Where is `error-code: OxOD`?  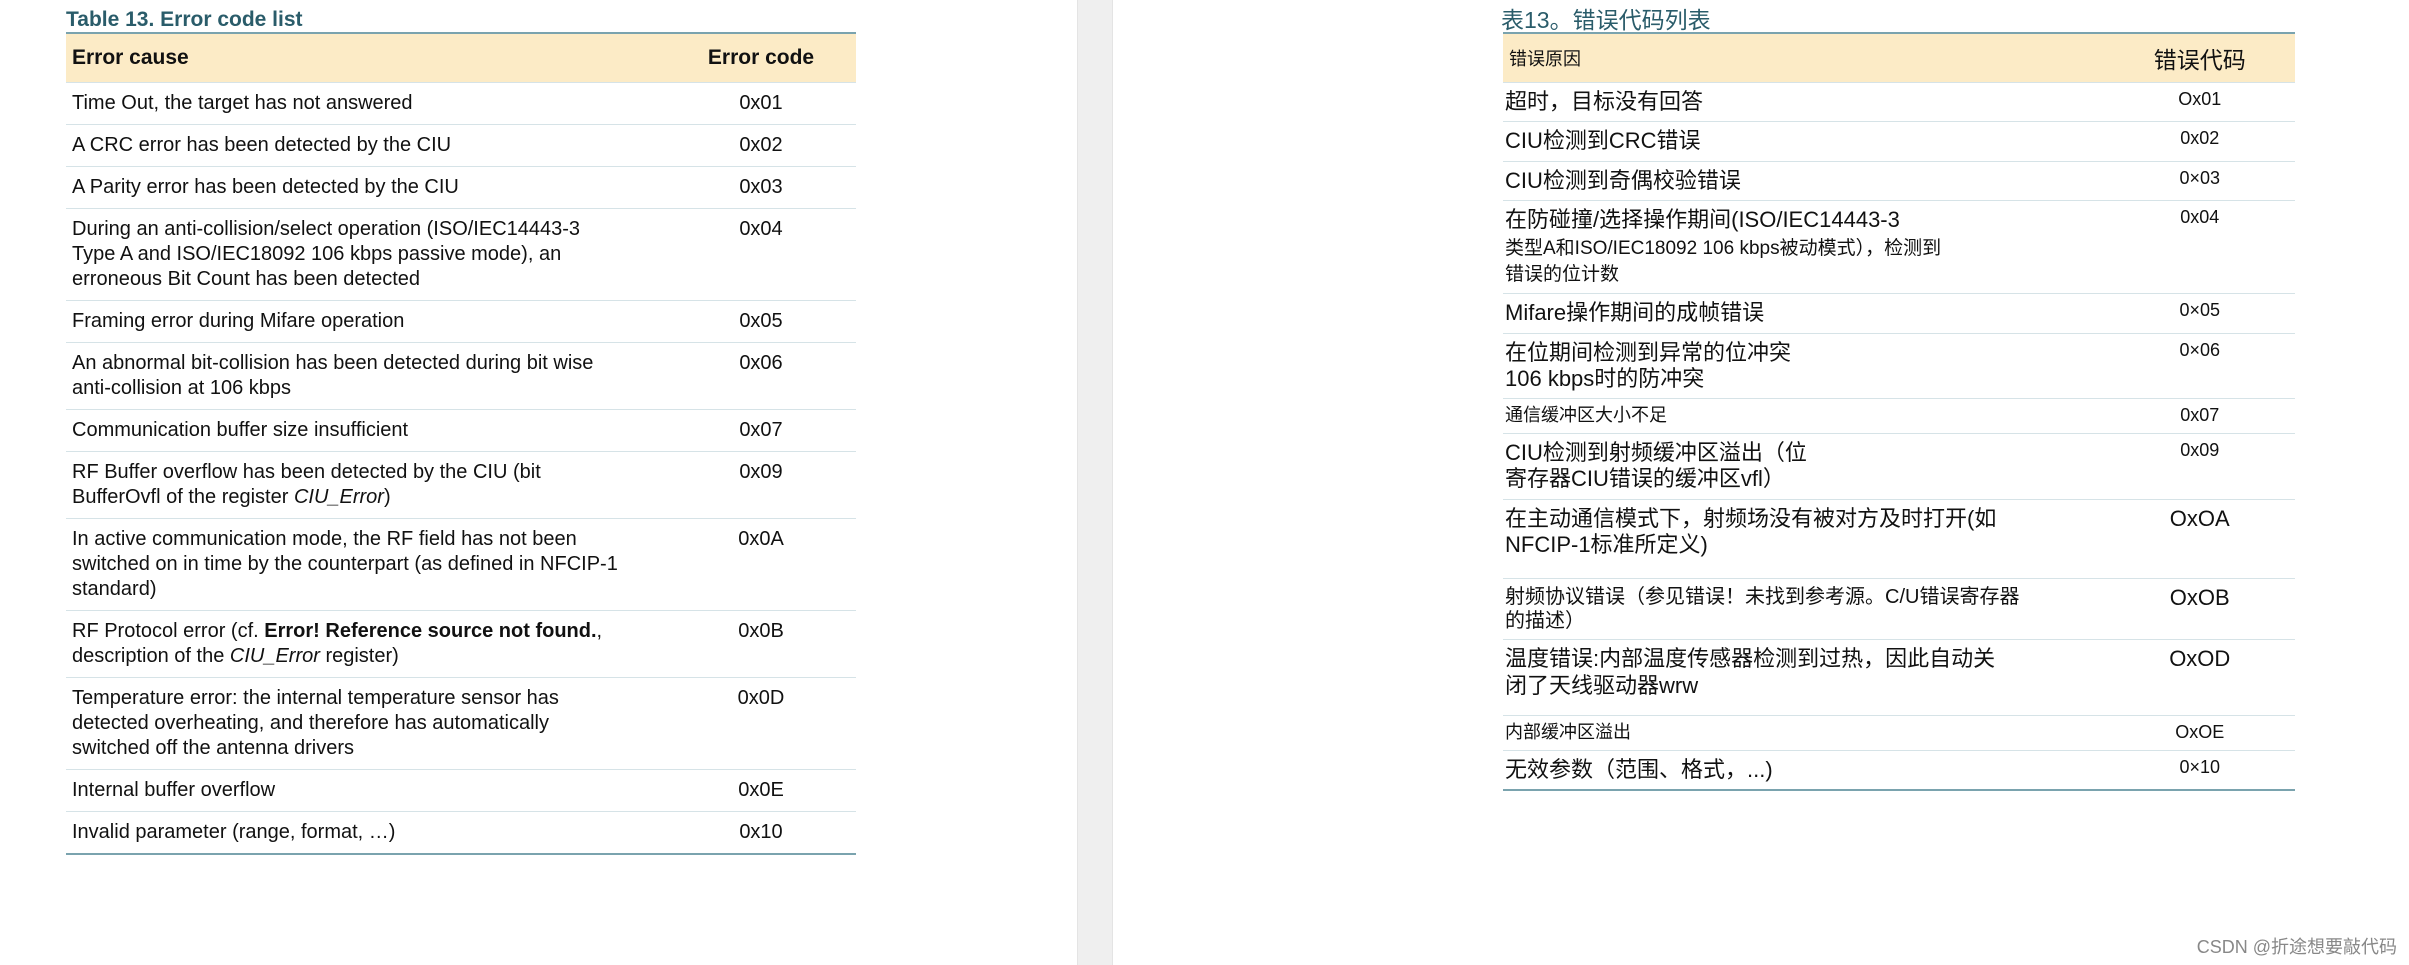 error-code: OxOD is located at coordinates (2199, 677).